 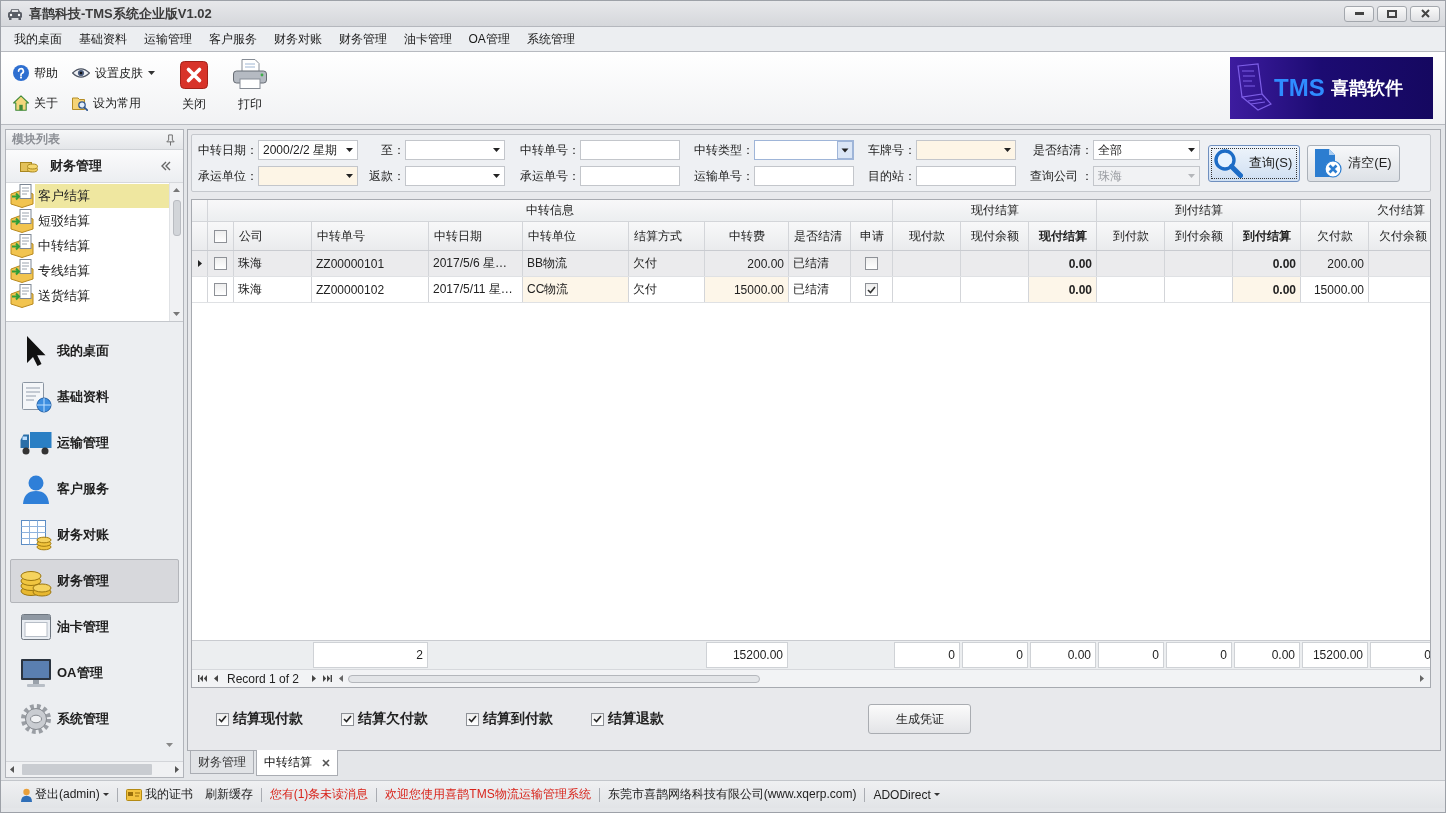 What do you see at coordinates (113, 103) in the screenshot?
I see `toolbar-button: 设为常用` at bounding box center [113, 103].